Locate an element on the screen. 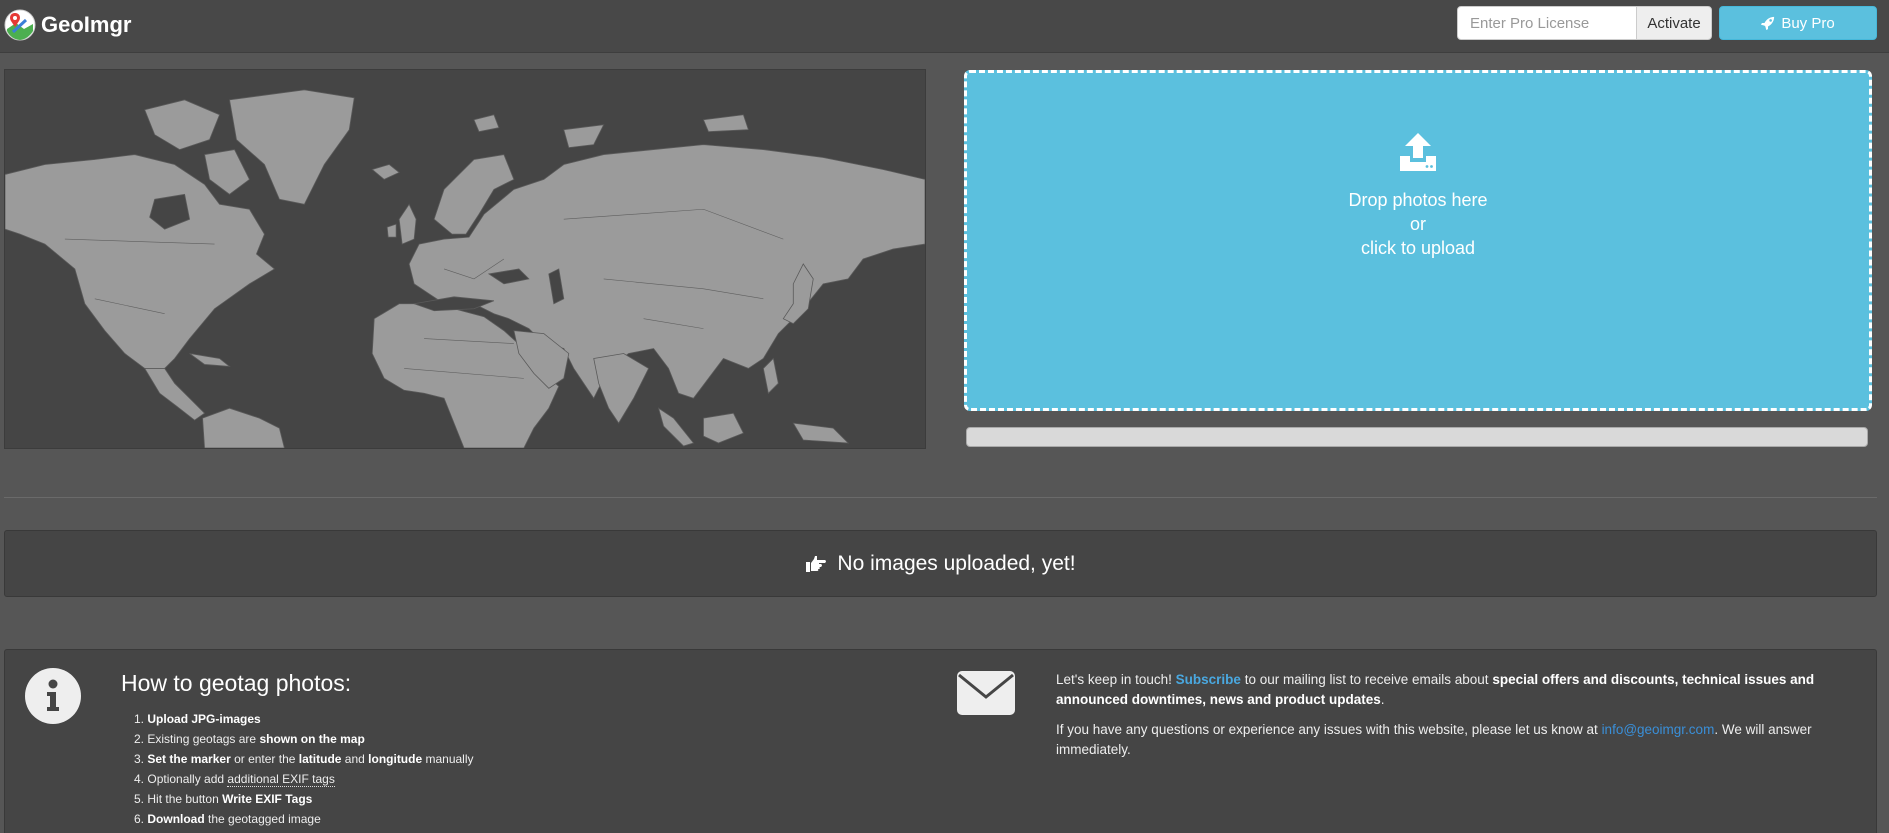 The height and width of the screenshot is (833, 1889). land-iceland is located at coordinates (385, 172).